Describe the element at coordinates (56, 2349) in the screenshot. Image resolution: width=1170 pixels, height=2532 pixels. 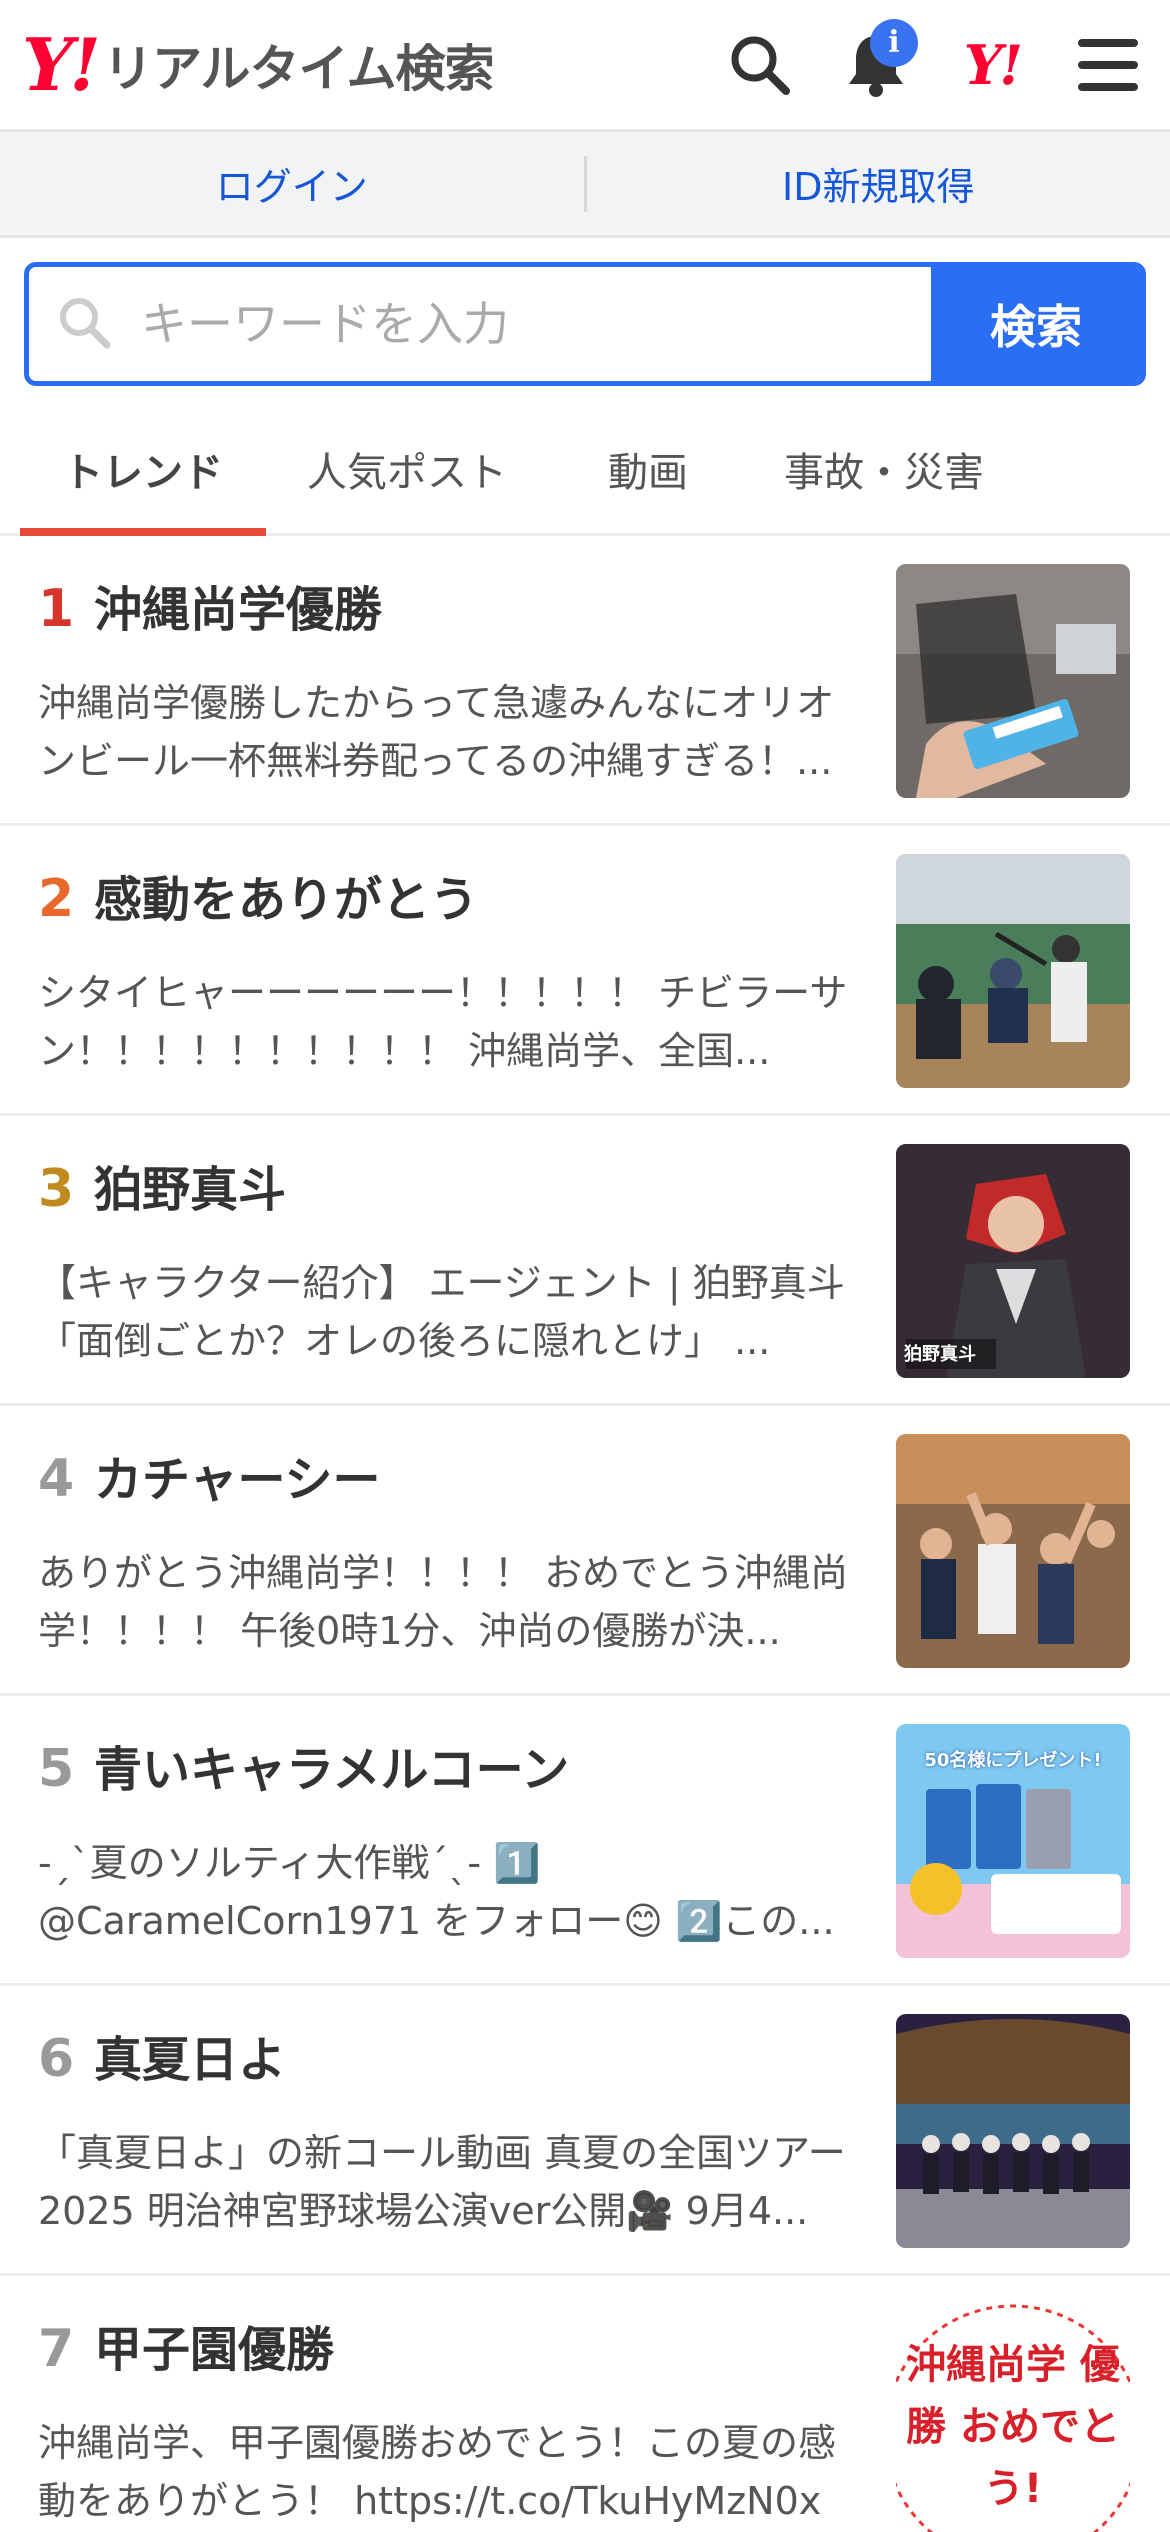
I see `trend-rank: 7` at that location.